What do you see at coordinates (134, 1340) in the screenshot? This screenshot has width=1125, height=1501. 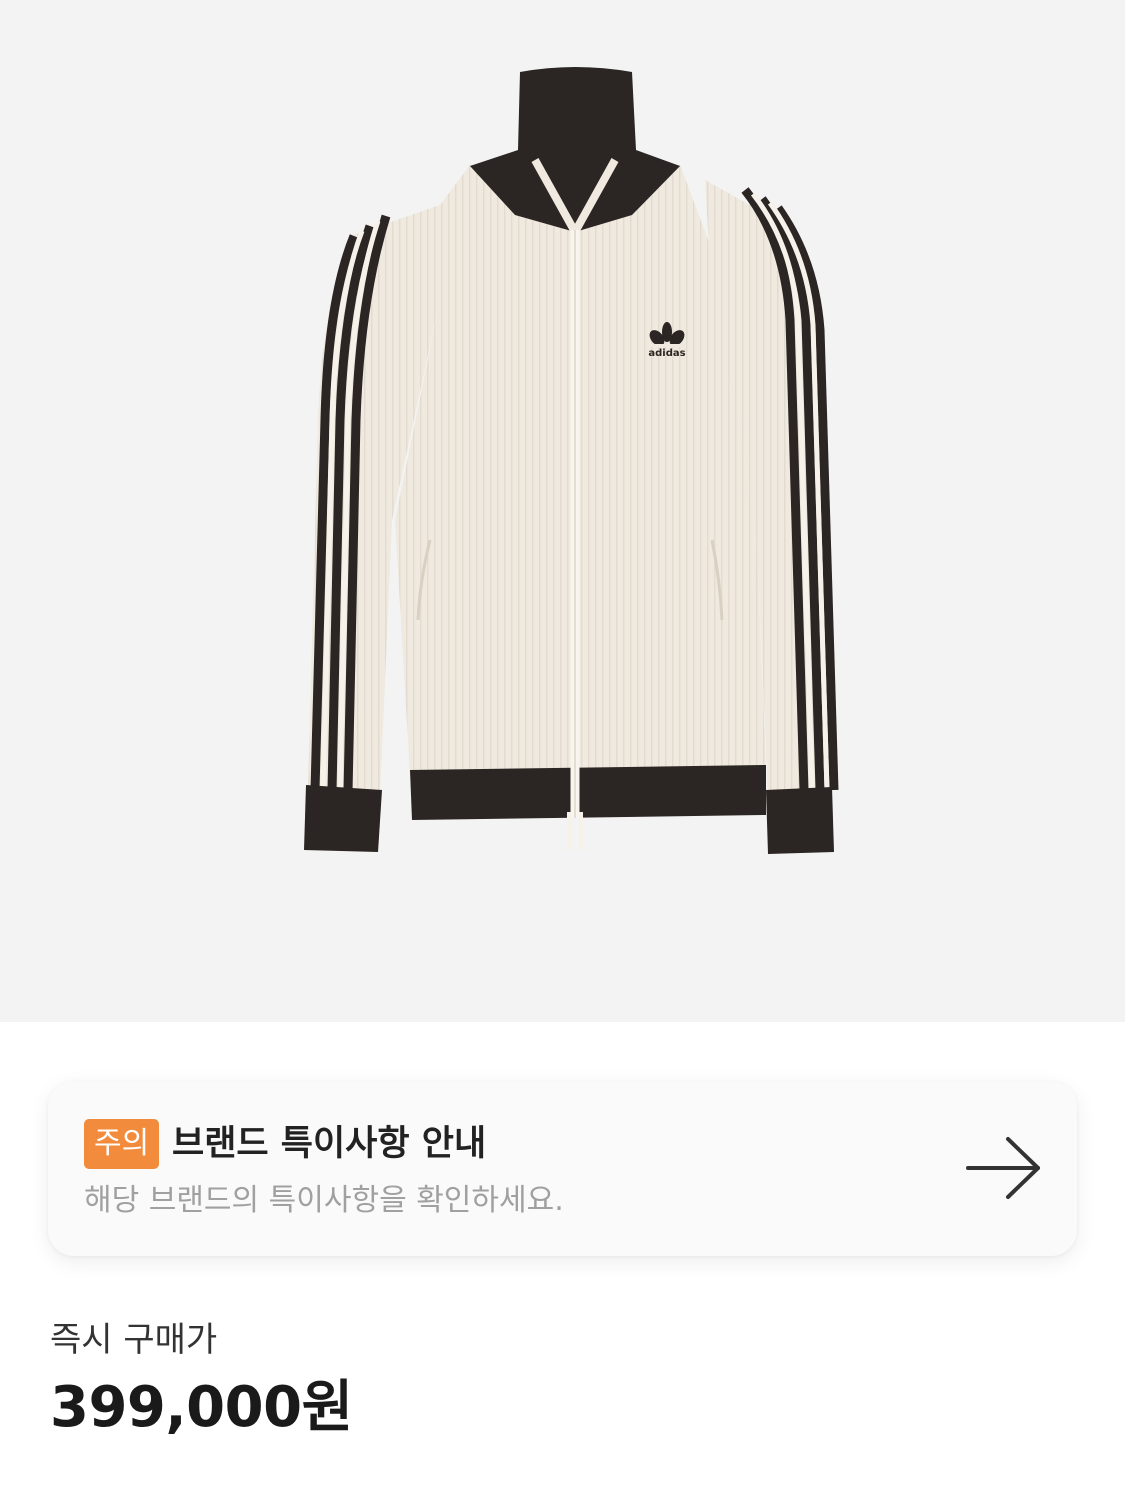 I see `instant-buy-price-label: 즉시 구매가` at bounding box center [134, 1340].